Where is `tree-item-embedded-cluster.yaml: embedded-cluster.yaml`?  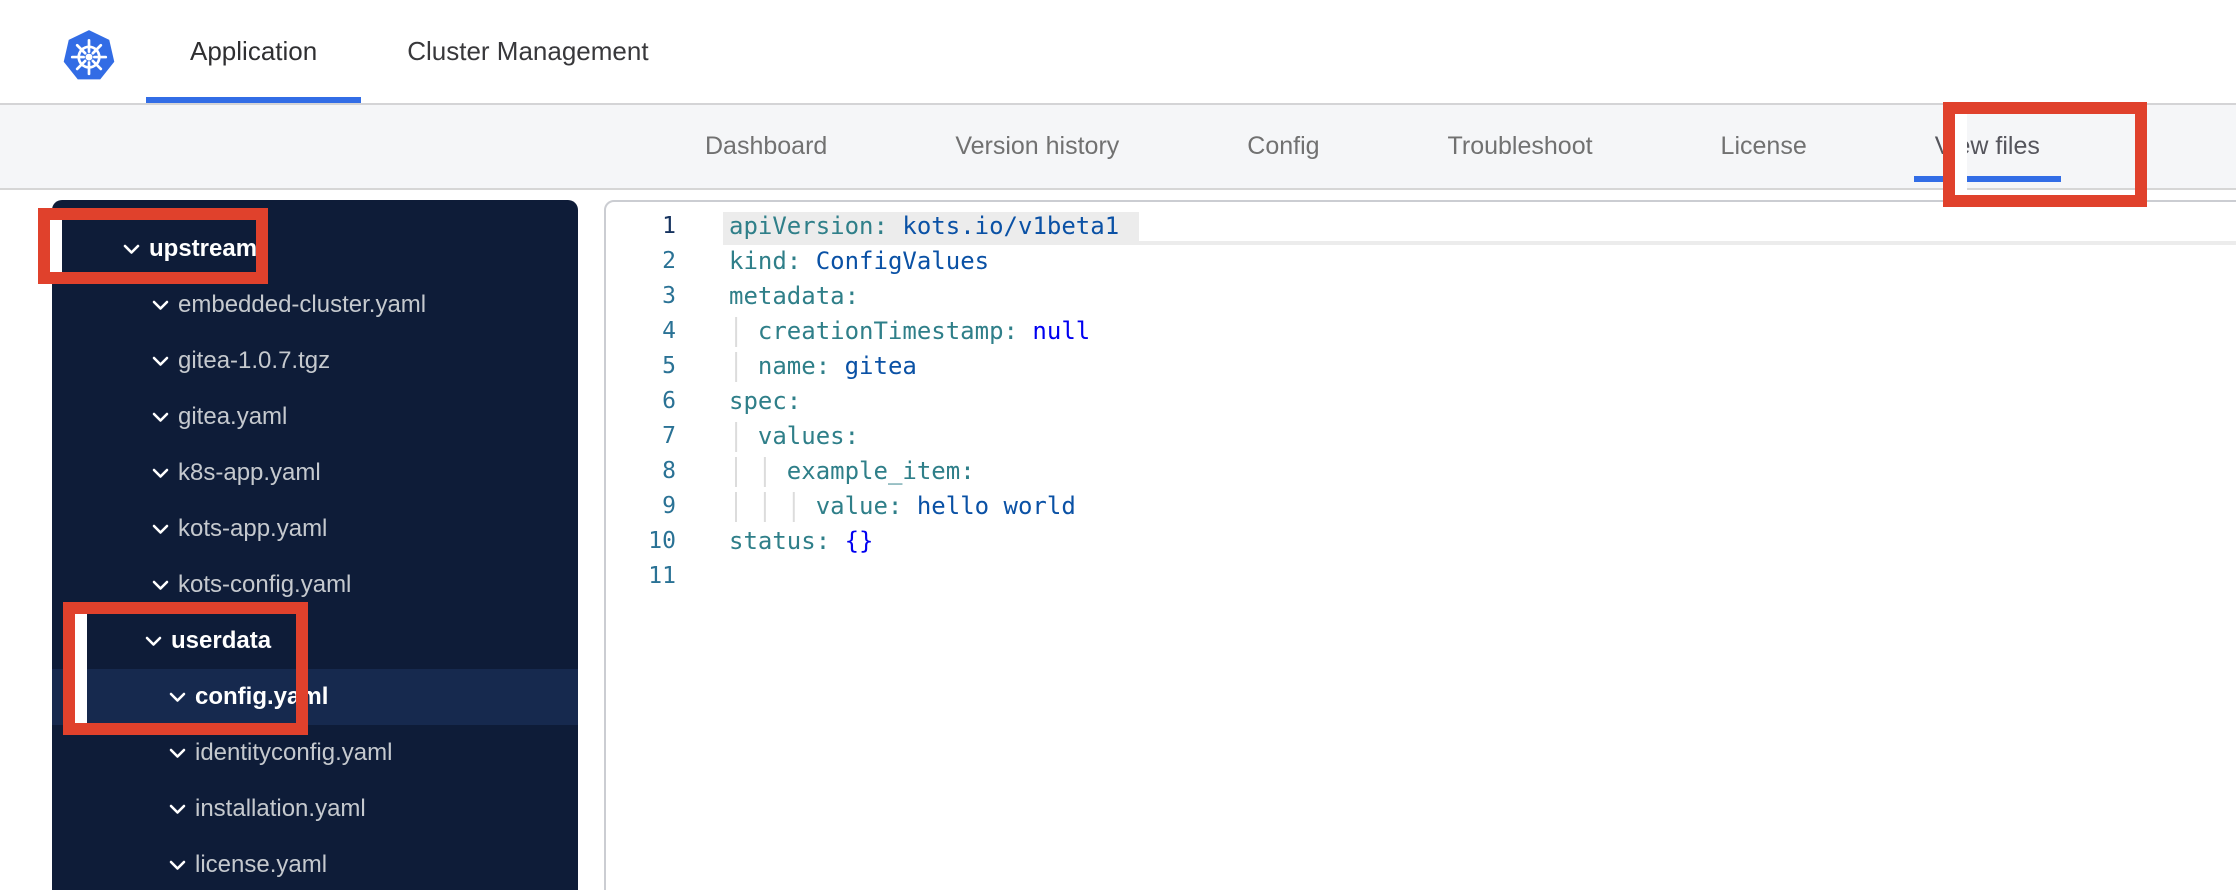
tree-item-embedded-cluster.yaml: embedded-cluster.yaml is located at coordinates (315, 305).